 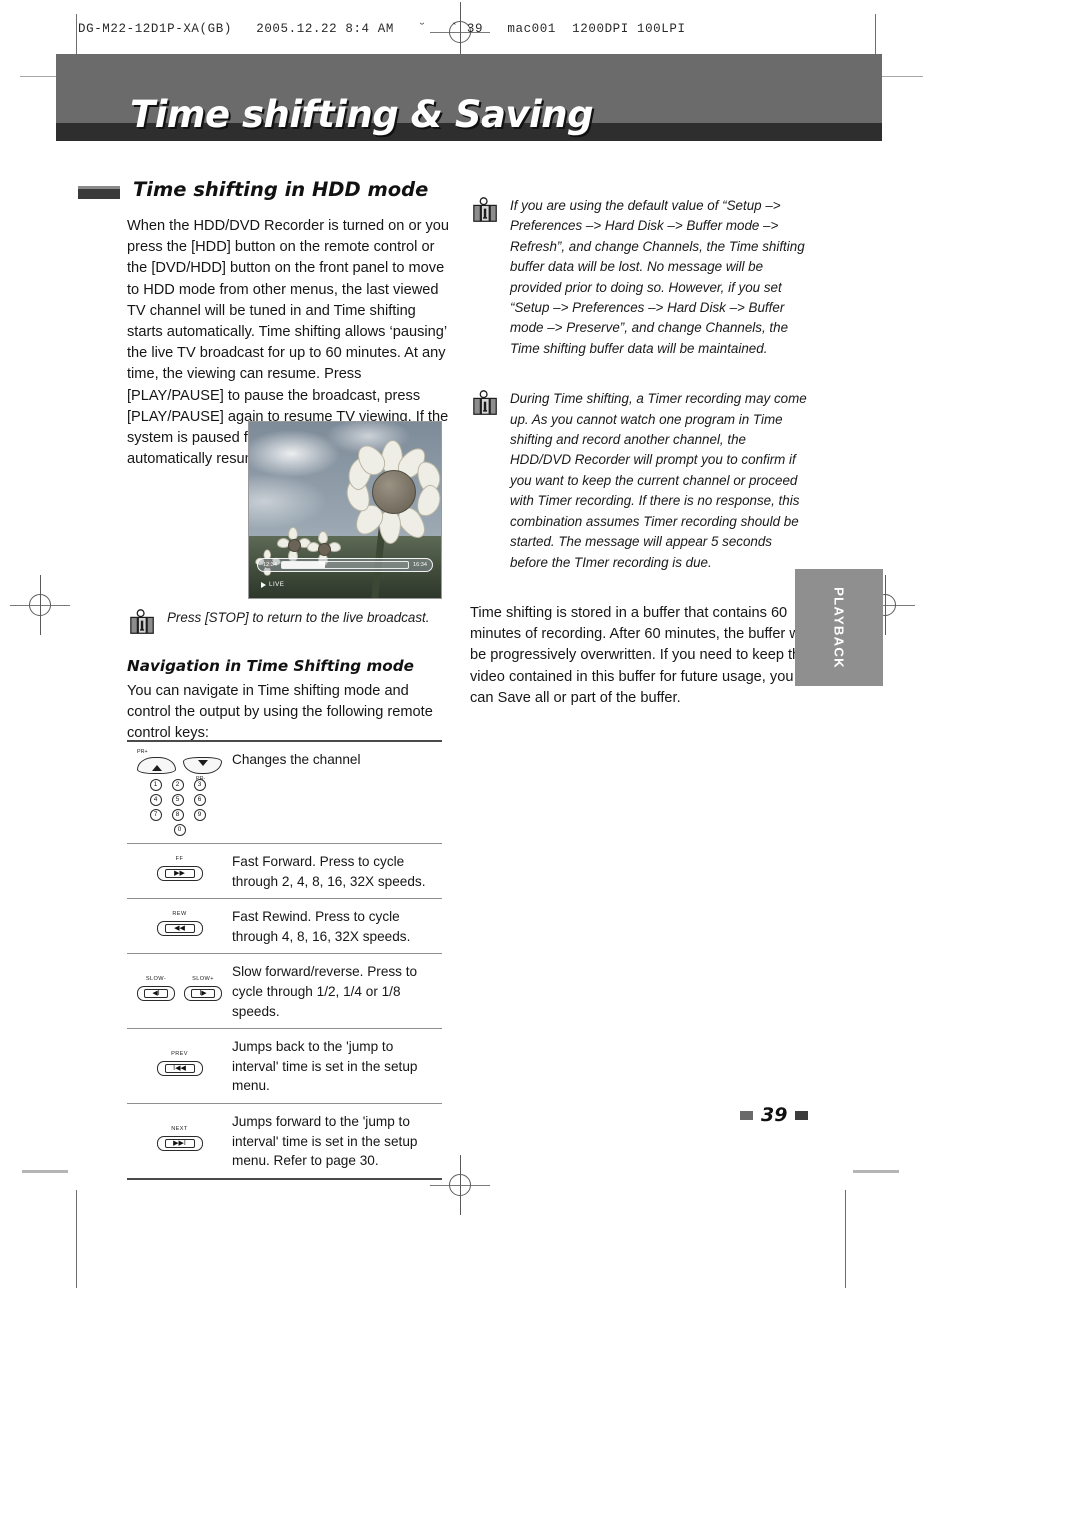 What do you see at coordinates (281, 189) in the screenshot?
I see `section-title: Time shifting in HDD mode` at bounding box center [281, 189].